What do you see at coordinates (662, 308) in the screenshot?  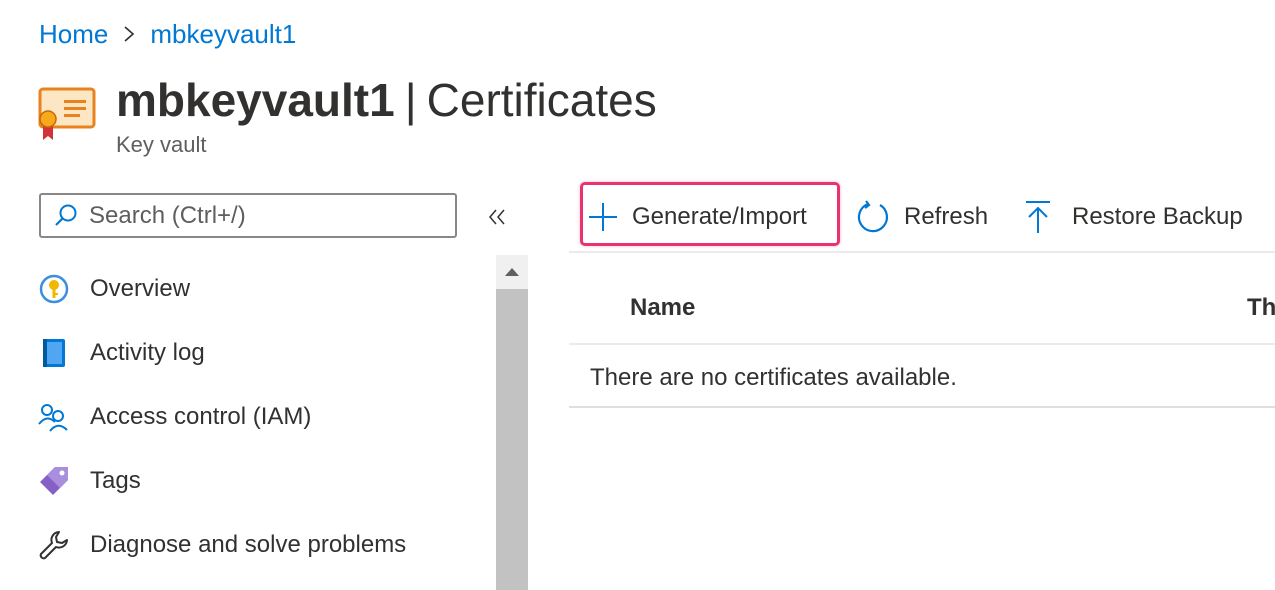 I see `column-header-name: Name` at bounding box center [662, 308].